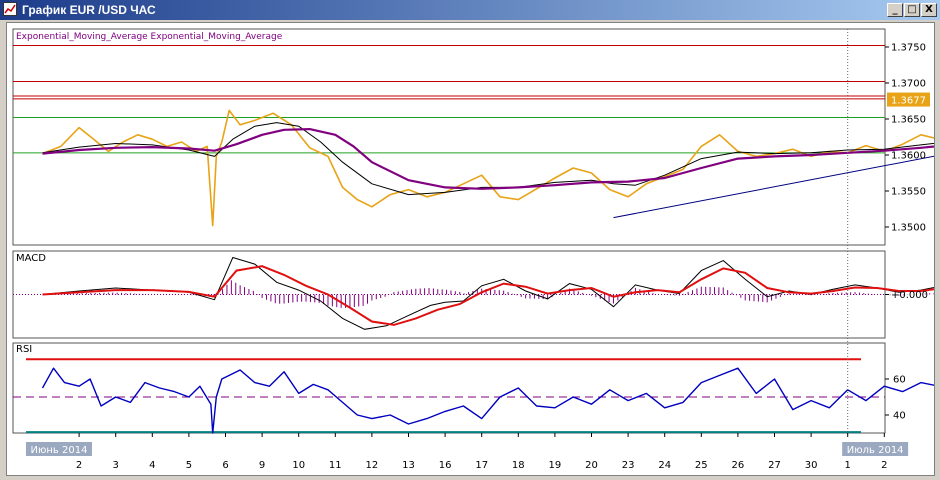 This screenshot has height=480, width=940. I want to click on rsi-ytick-label-1: 60, so click(899, 380).